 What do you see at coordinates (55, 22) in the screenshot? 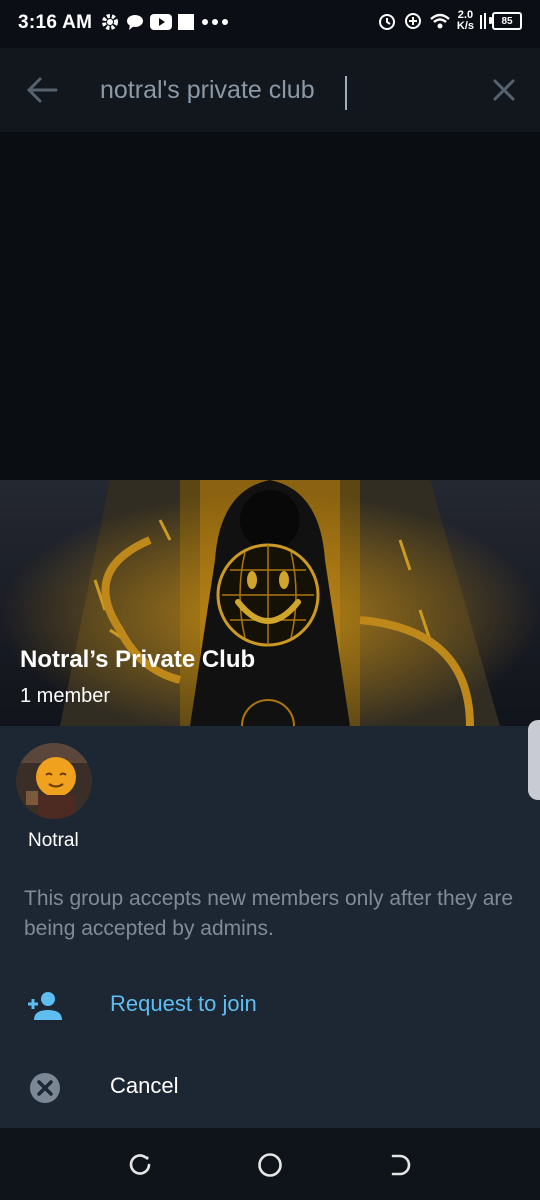
I see `status-time: 3:16 AM` at bounding box center [55, 22].